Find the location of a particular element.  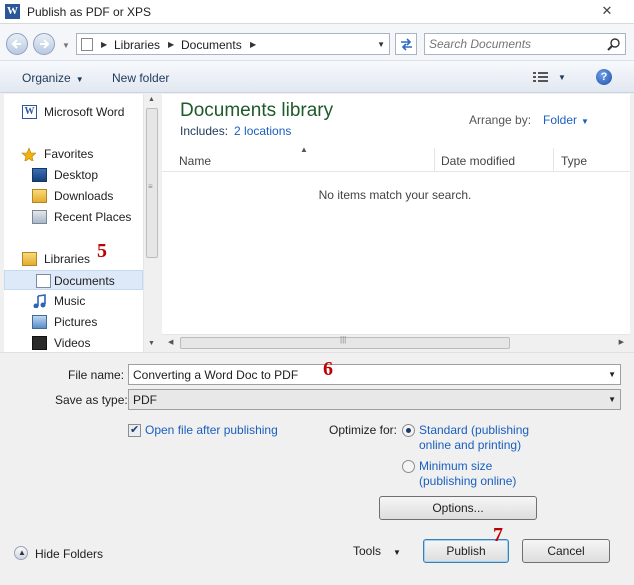

arrange-by-dropdown: Folder ▼ is located at coordinates (566, 120).